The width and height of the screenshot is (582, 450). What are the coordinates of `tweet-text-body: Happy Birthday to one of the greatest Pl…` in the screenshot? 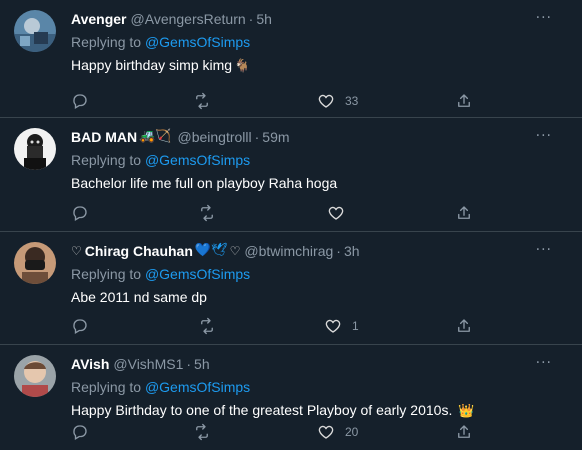 It's located at (262, 410).